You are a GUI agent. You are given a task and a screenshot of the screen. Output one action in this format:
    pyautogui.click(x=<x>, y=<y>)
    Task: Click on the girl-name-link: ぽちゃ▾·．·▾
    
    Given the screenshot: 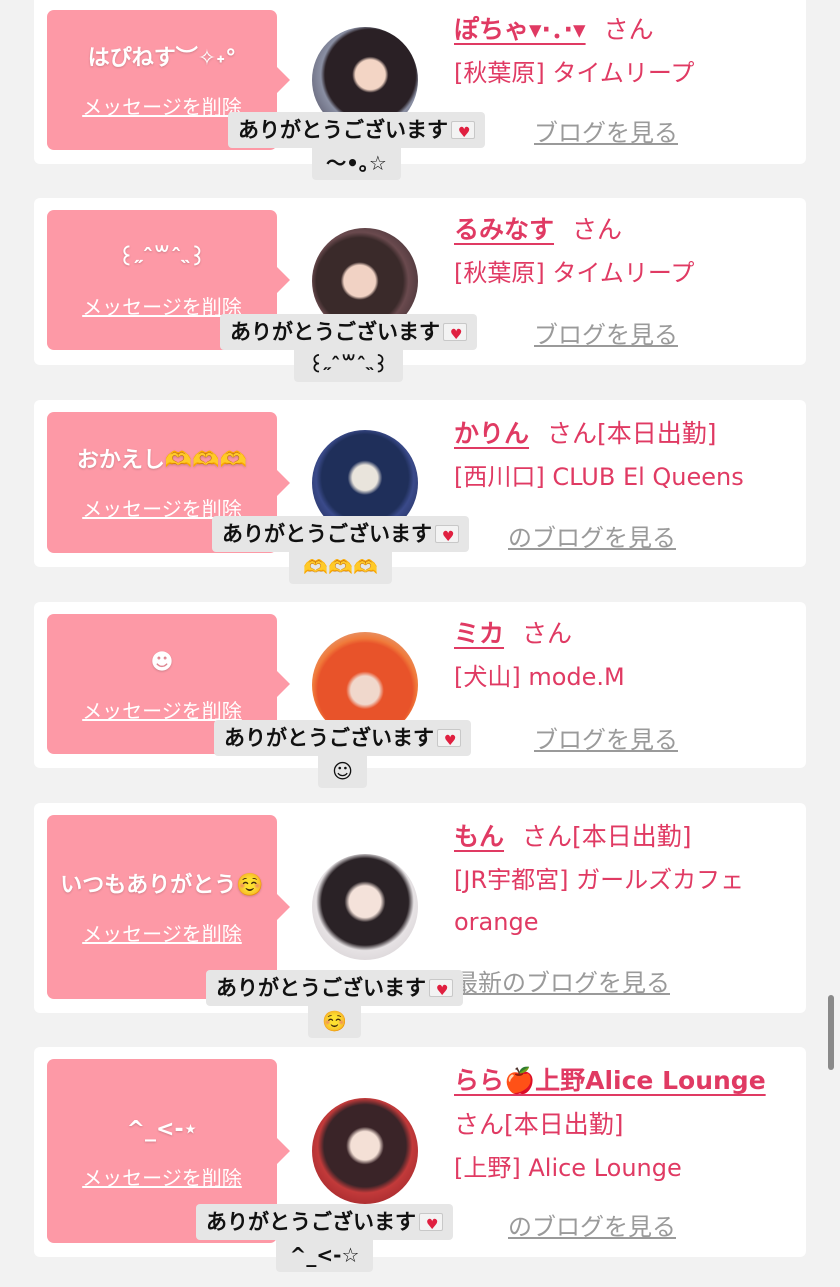 What is the action you would take?
    pyautogui.click(x=520, y=29)
    